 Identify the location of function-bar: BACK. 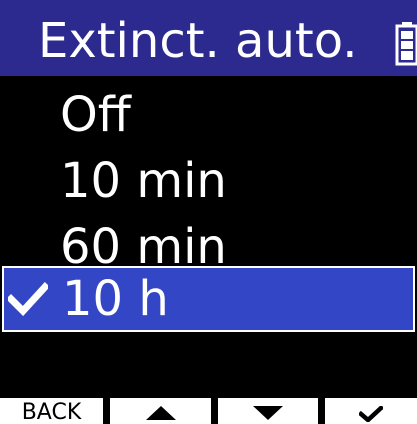
(208, 411).